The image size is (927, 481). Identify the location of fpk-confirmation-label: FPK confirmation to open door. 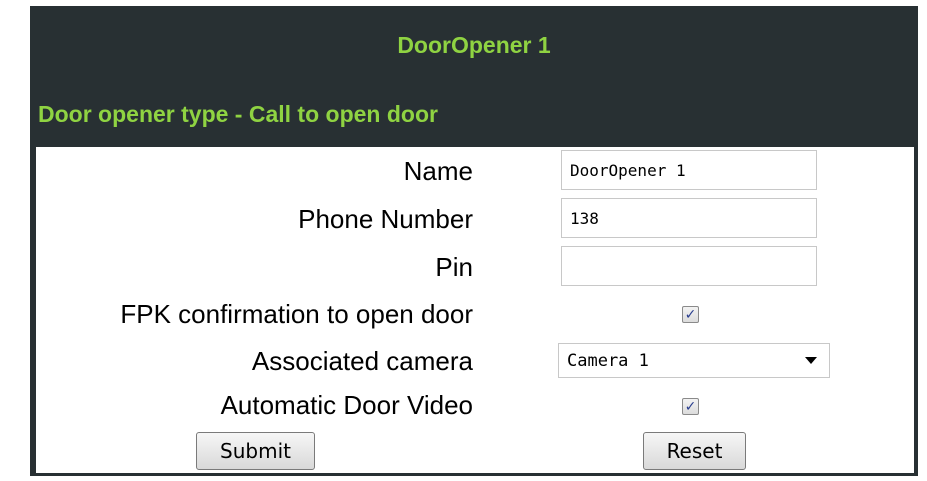
(296, 314).